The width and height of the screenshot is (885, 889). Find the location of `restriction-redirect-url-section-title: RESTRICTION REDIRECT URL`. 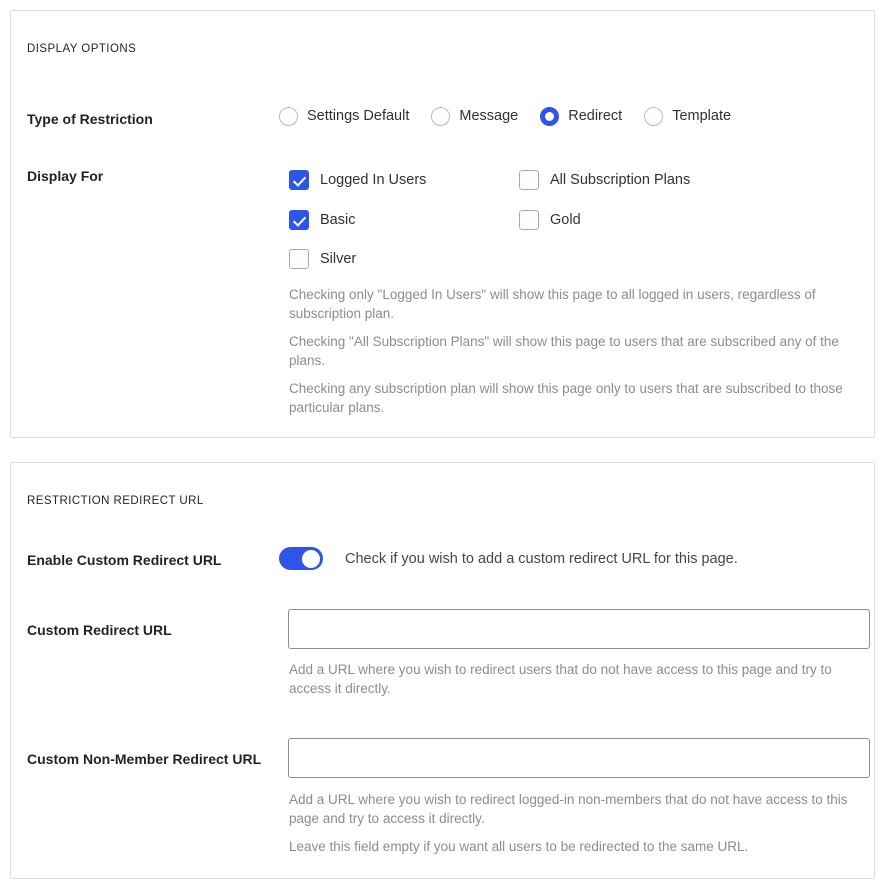

restriction-redirect-url-section-title: RESTRICTION REDIRECT URL is located at coordinates (115, 501).